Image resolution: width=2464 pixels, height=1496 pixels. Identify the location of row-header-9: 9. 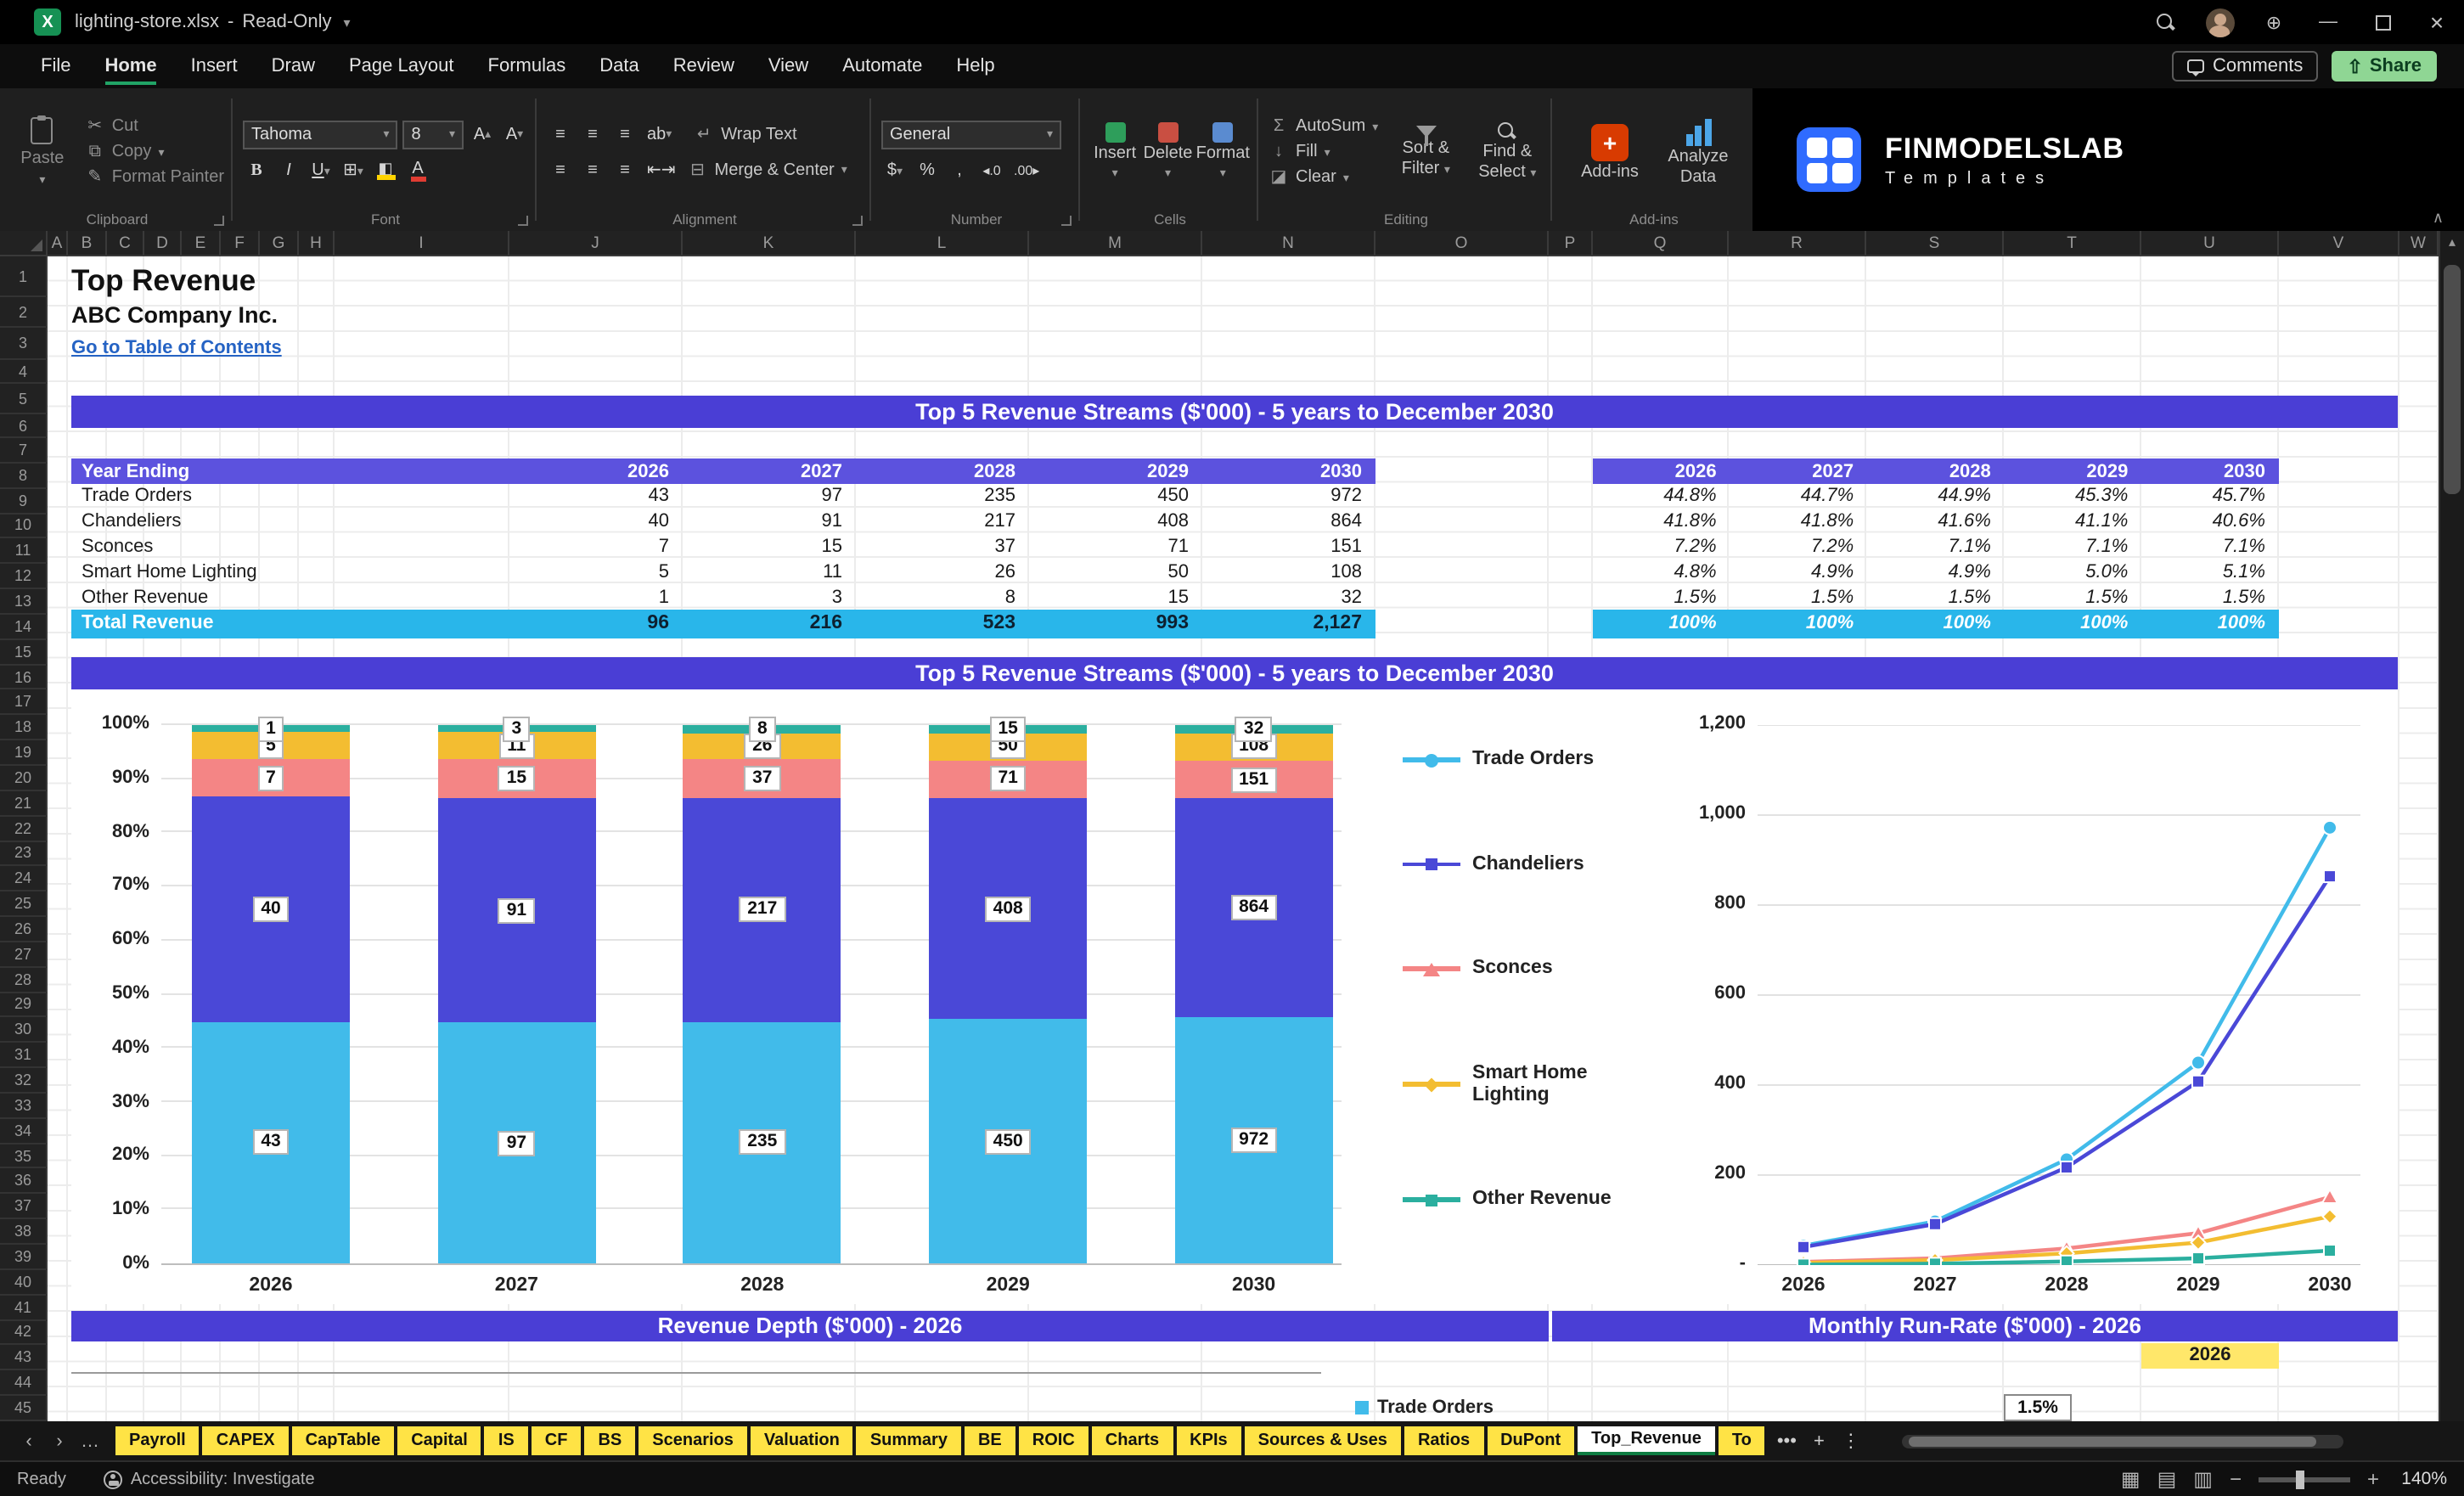
(24, 501).